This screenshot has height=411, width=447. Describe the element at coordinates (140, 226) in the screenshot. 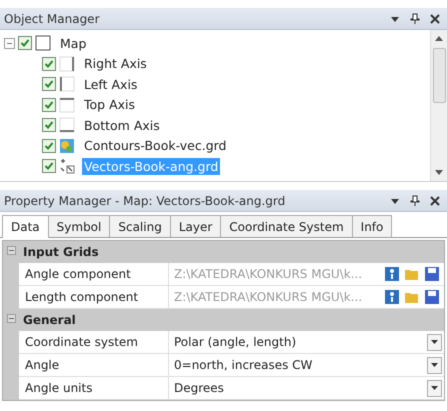

I see `tab: Scaling` at that location.